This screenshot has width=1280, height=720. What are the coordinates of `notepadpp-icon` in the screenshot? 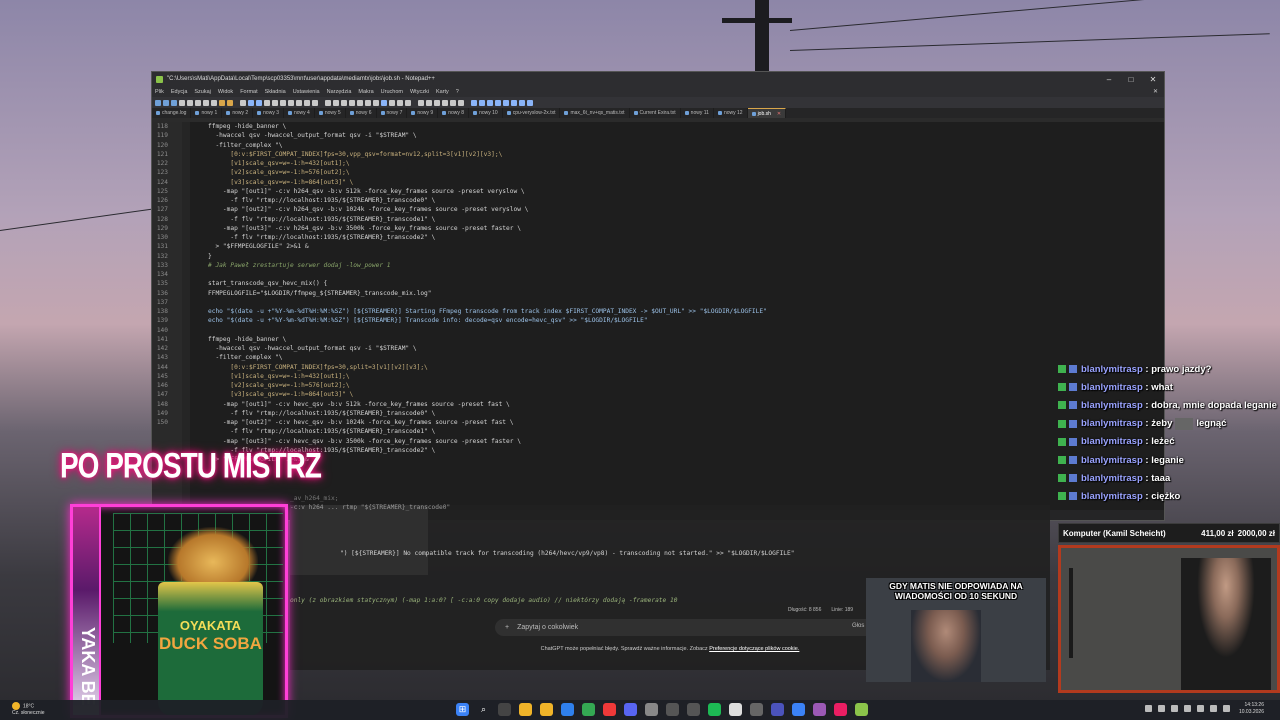 It's located at (861, 709).